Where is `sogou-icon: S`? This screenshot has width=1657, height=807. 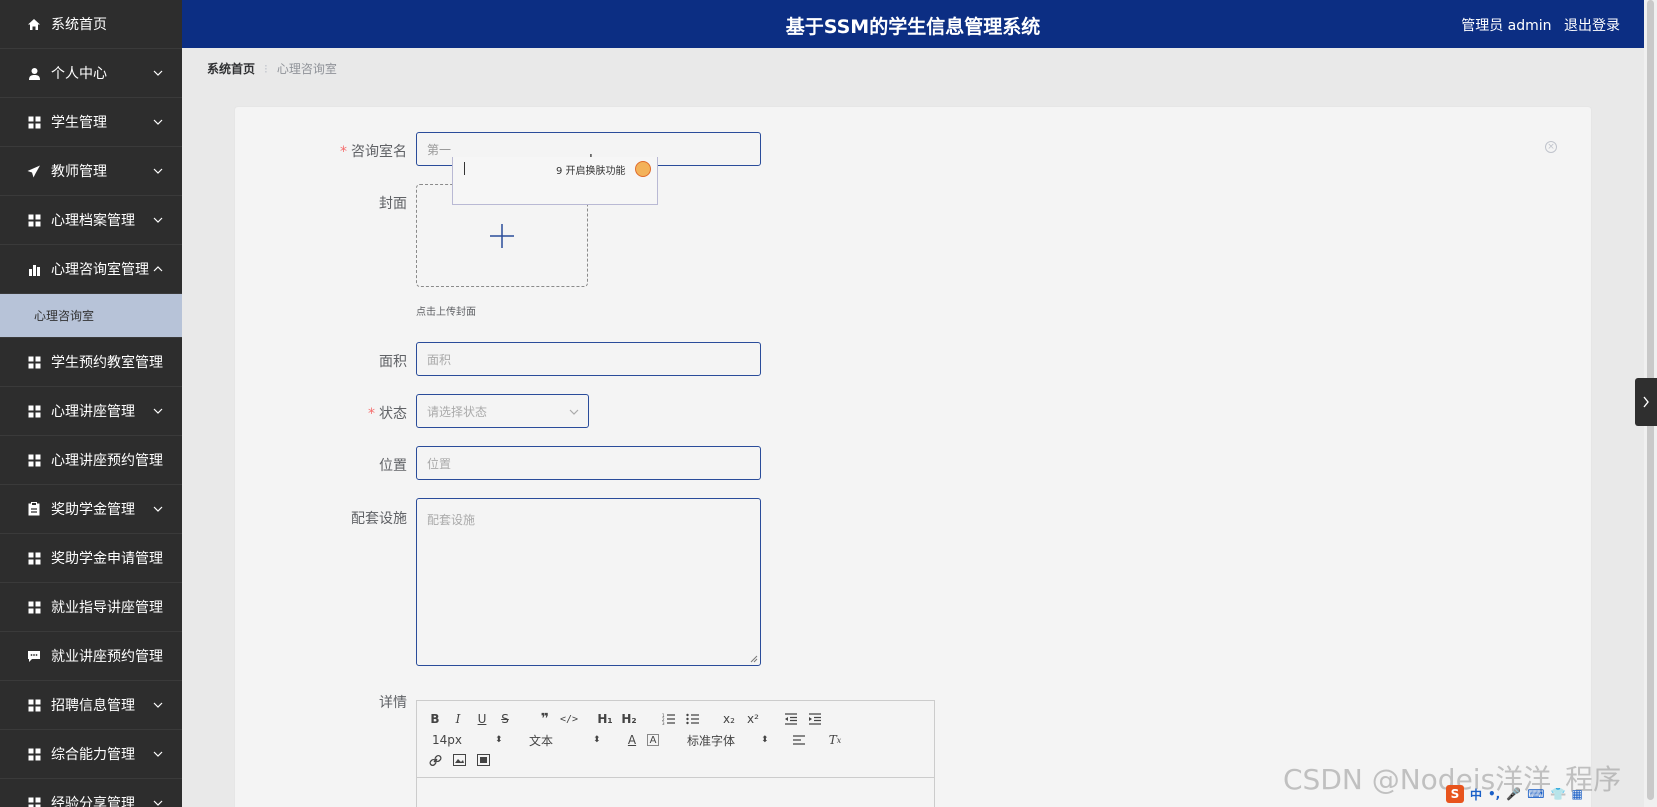
sogou-icon: S is located at coordinates (1455, 794).